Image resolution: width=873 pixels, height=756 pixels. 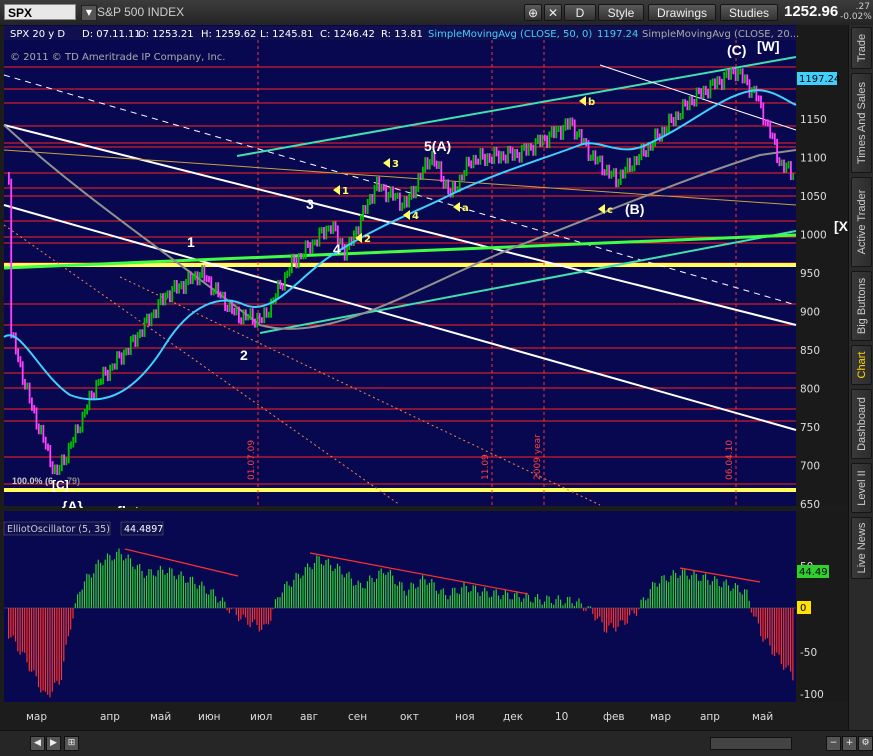 I want to click on tab-live-news: Live News, so click(x=861, y=548).